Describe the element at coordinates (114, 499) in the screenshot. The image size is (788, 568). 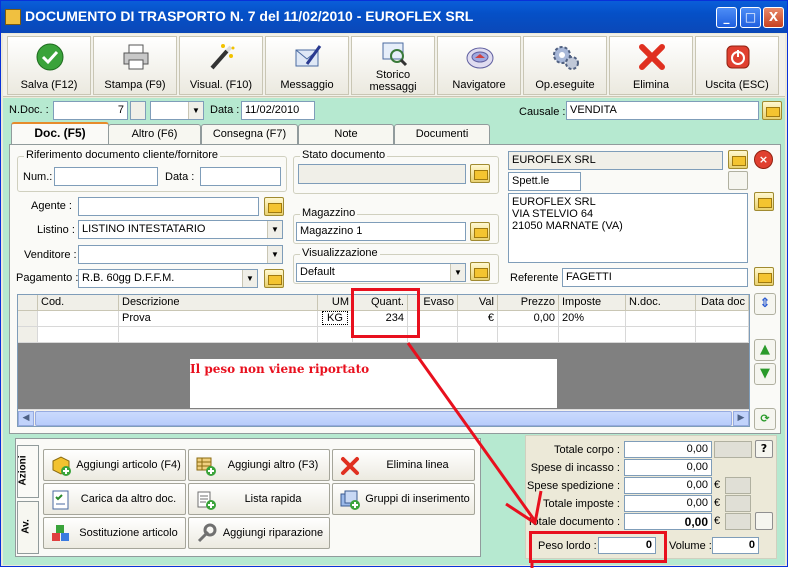
I see `load-from-doc-button: Carica da altro doc.` at that location.